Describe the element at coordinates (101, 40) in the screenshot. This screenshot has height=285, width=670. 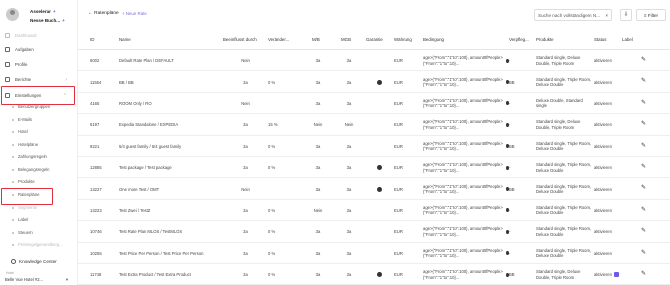
I see `col-id: ID` at that location.